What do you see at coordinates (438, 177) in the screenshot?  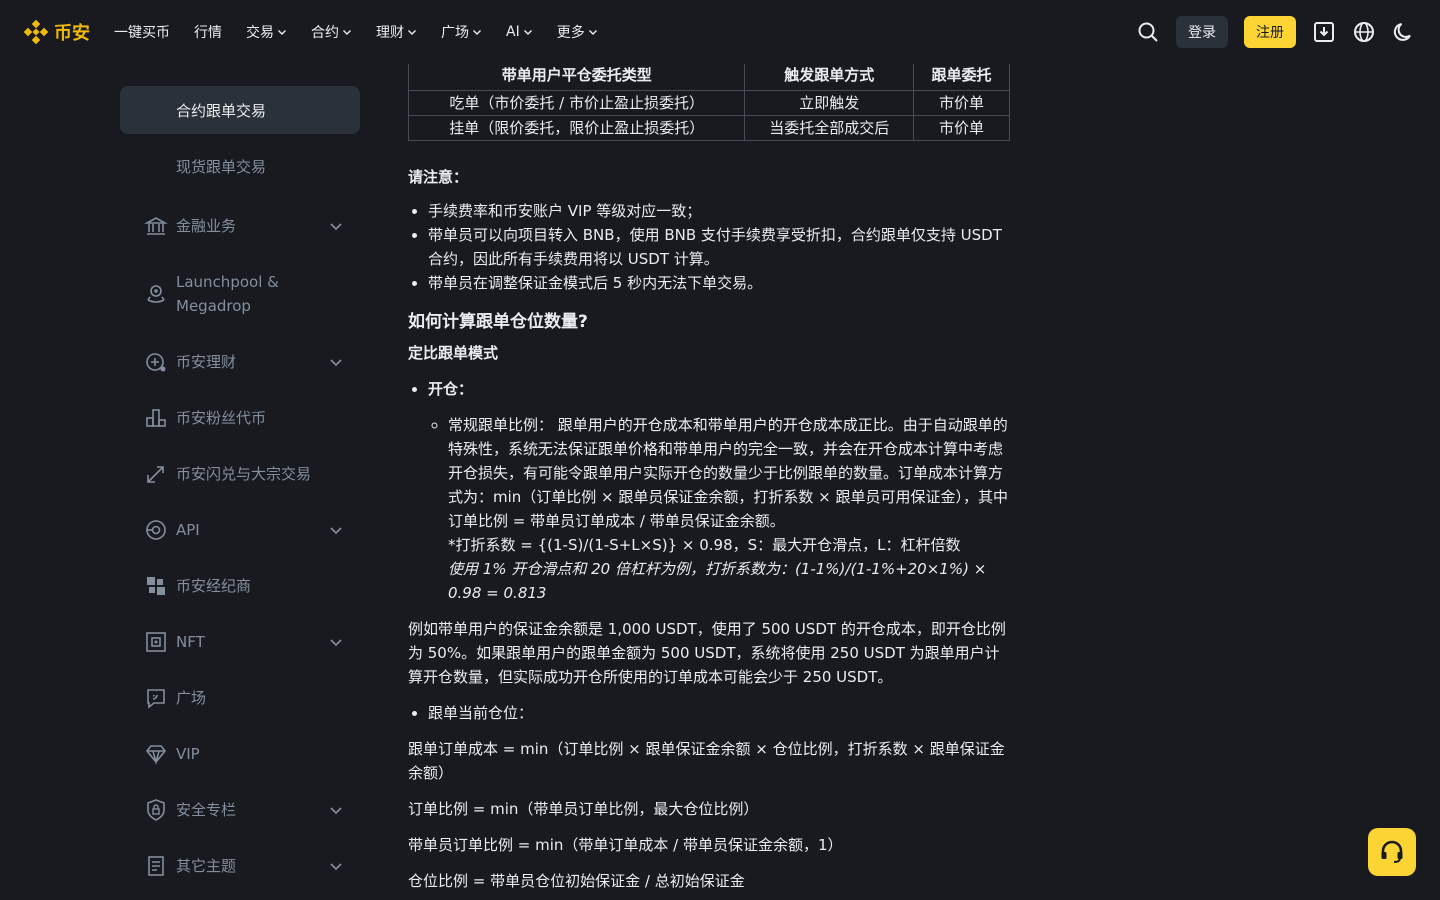 I see `note-title: 请注意：` at bounding box center [438, 177].